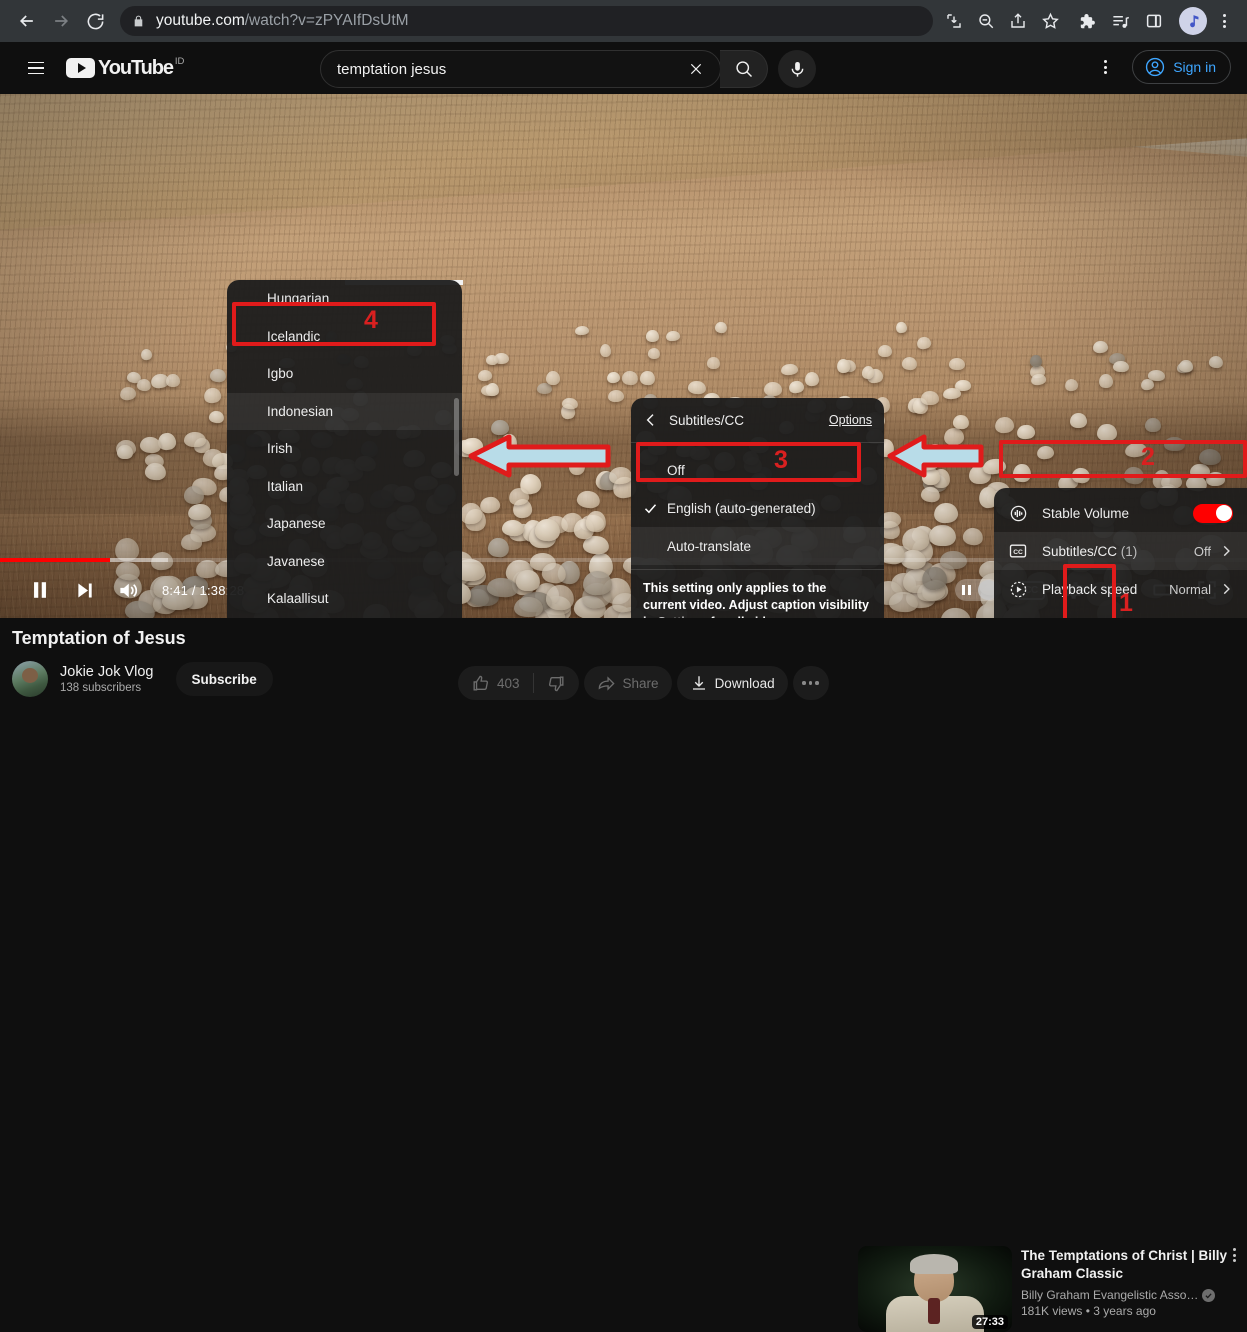 The image size is (1247, 1332). What do you see at coordinates (495, 683) in the screenshot?
I see `like-button: 403` at bounding box center [495, 683].